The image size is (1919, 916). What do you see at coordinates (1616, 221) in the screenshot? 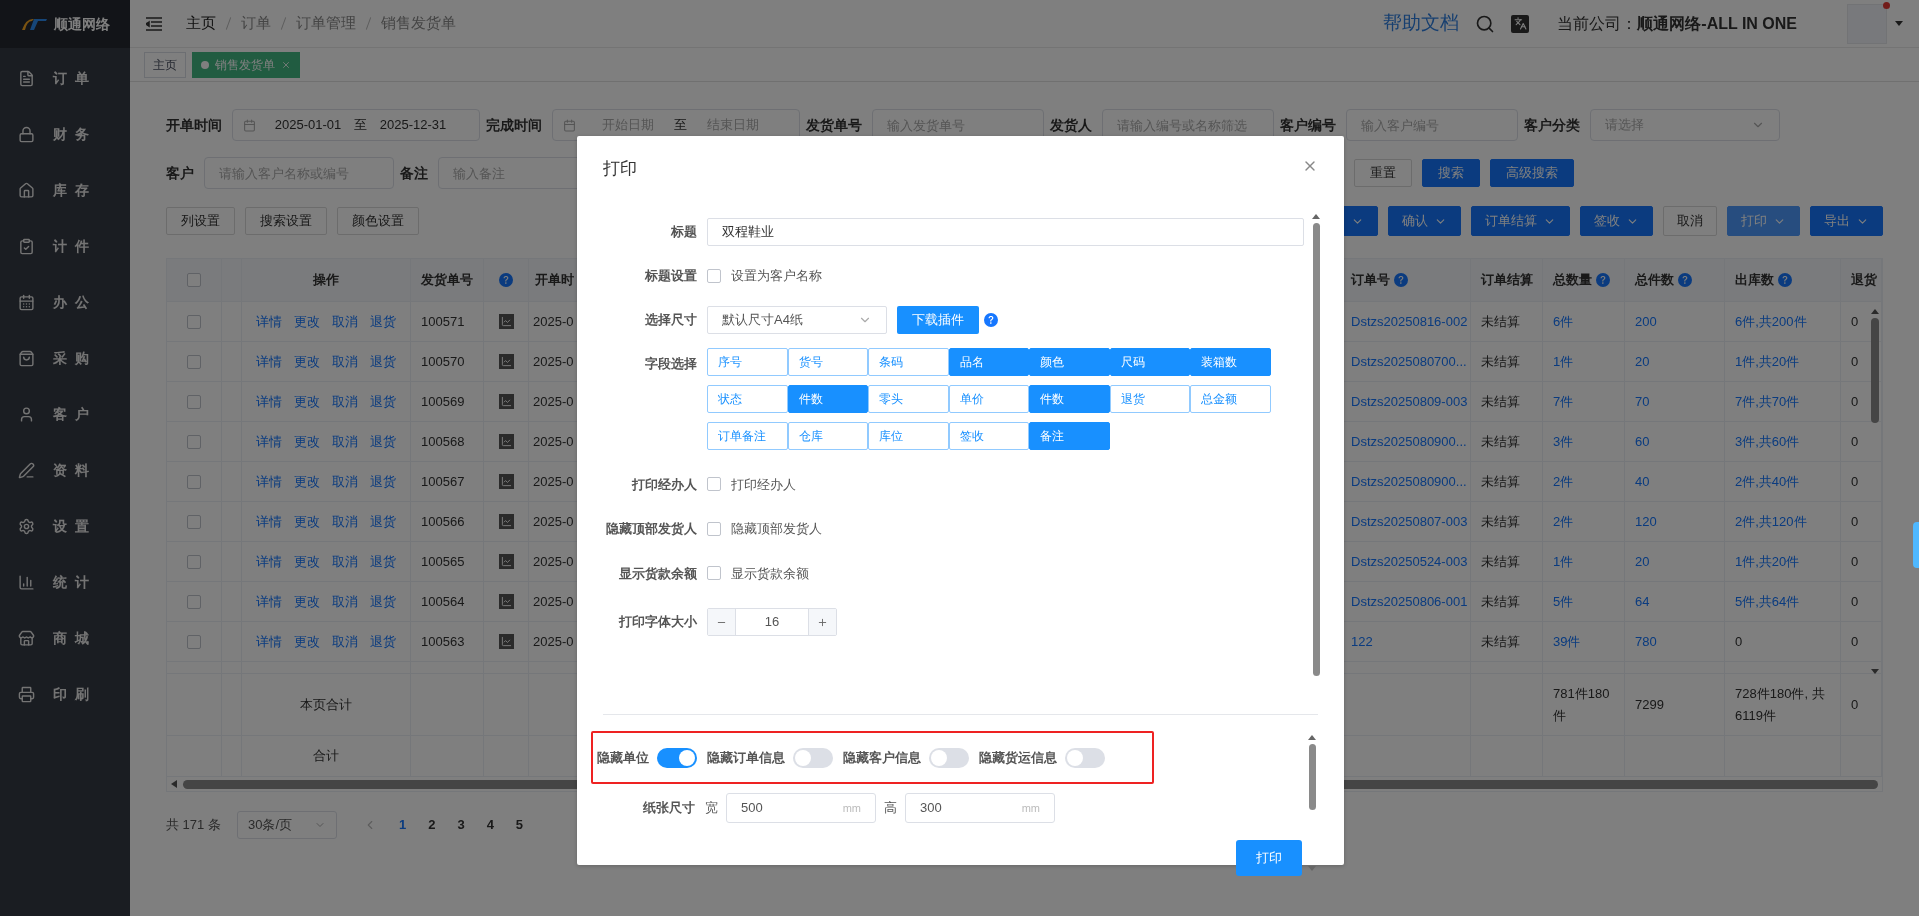
I see `toolbar-button: 签收` at bounding box center [1616, 221].